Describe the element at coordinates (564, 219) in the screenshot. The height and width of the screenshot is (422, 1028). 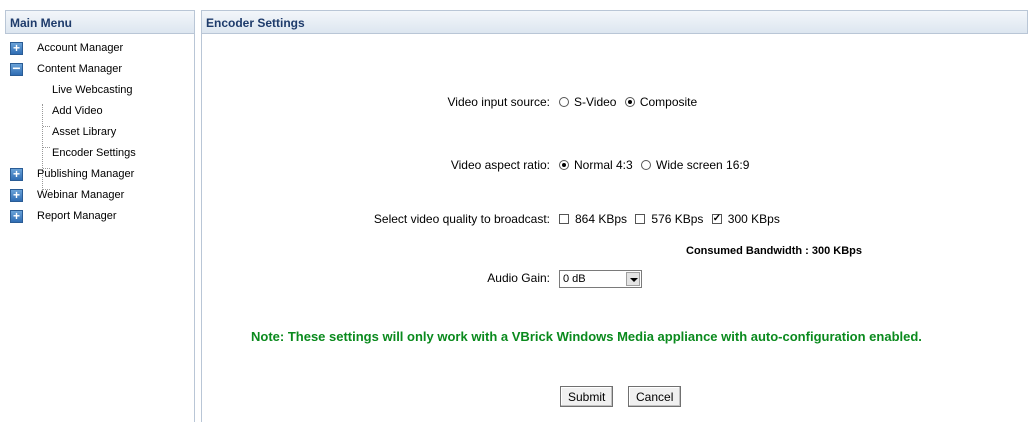
I see `quality-864-checkbox` at that location.